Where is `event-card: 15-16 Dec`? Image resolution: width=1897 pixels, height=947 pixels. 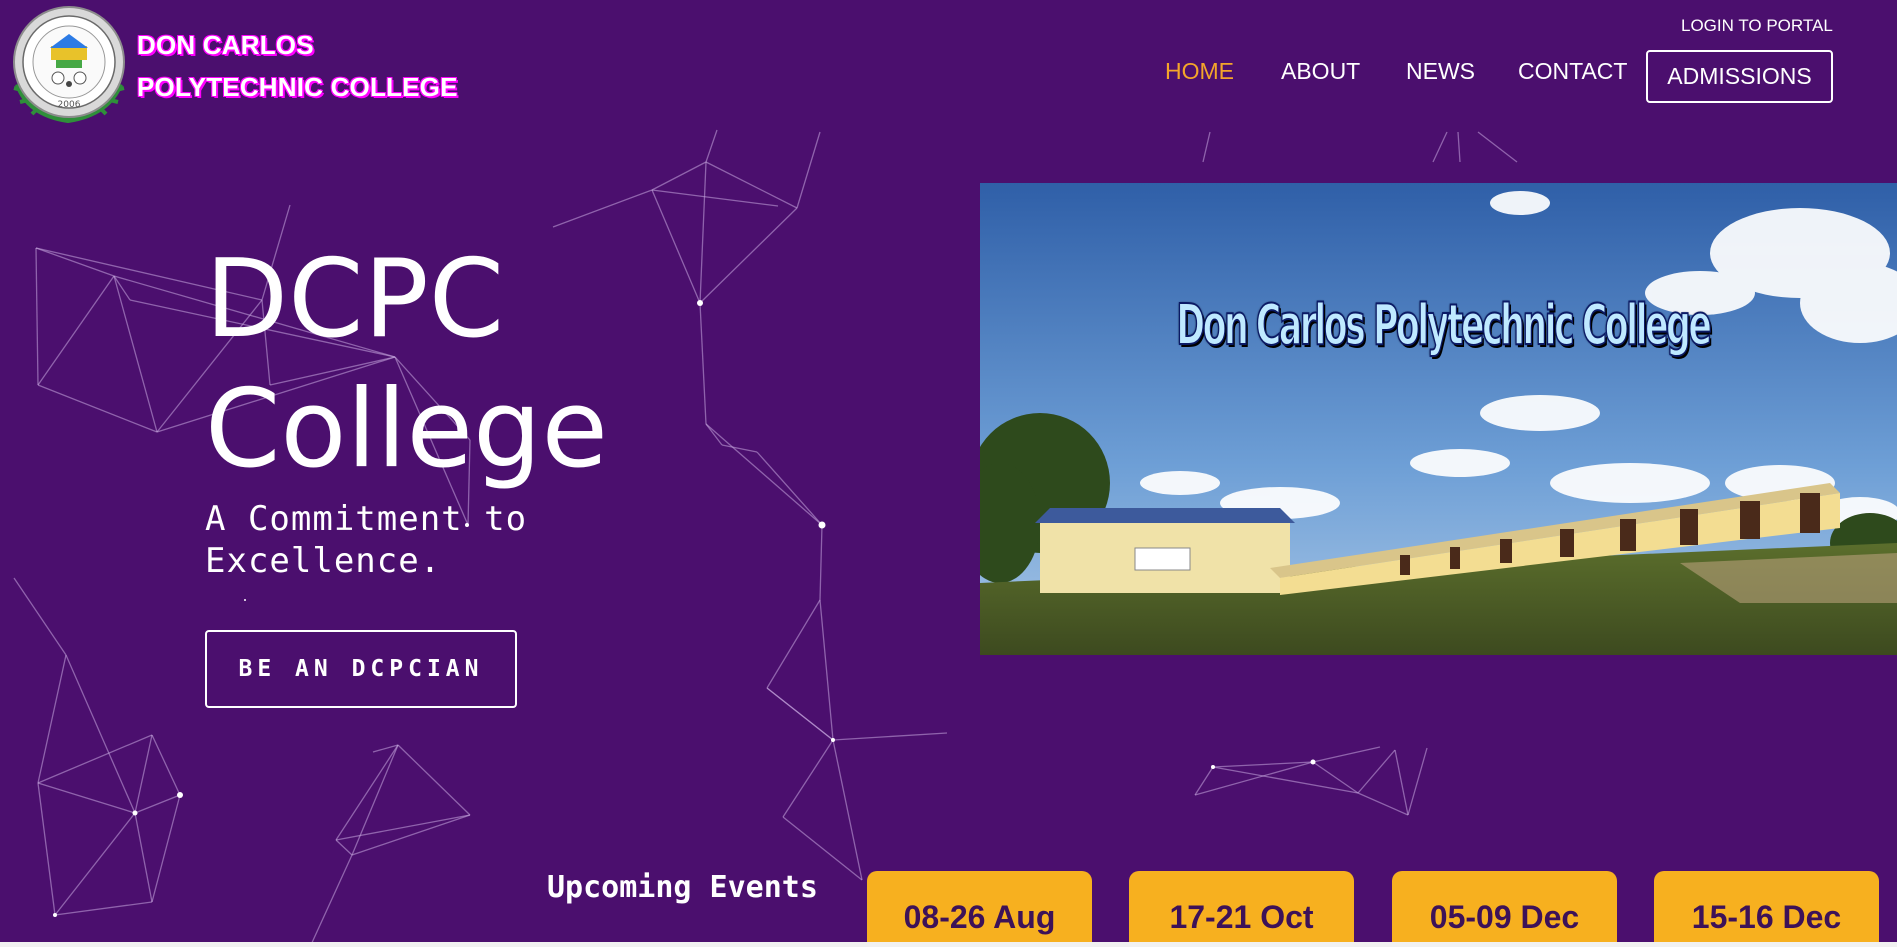
event-card: 15-16 Dec is located at coordinates (1766, 909).